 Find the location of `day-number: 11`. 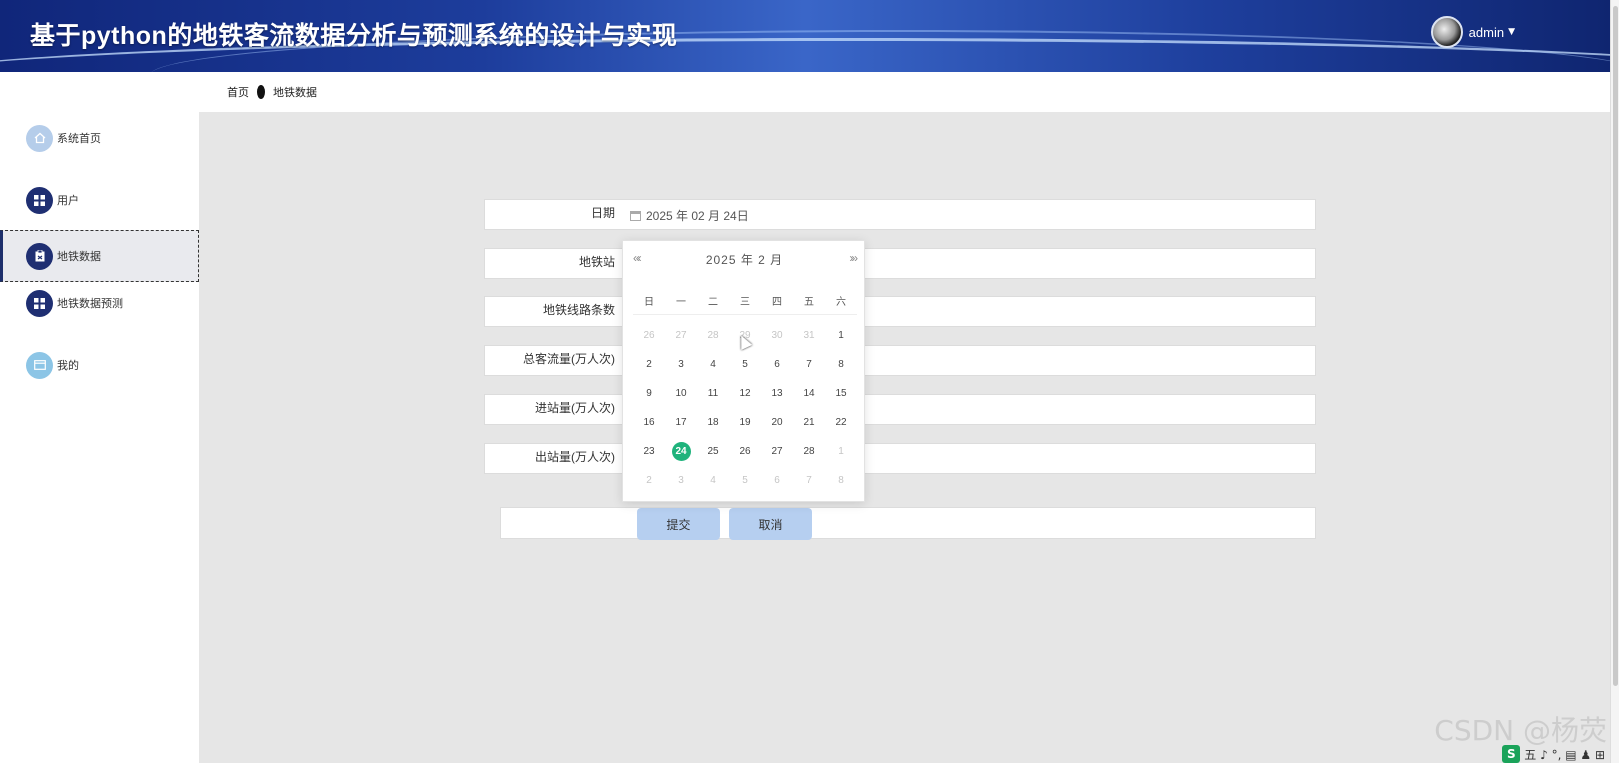

day-number: 11 is located at coordinates (713, 393).